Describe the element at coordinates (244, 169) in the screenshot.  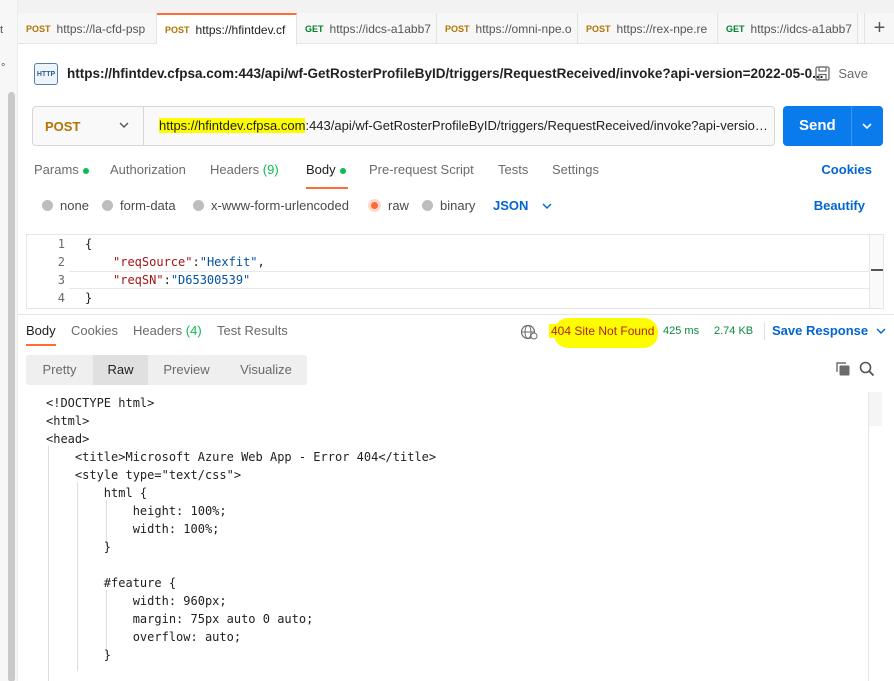
I see `tab-headers: Headers (9)` at that location.